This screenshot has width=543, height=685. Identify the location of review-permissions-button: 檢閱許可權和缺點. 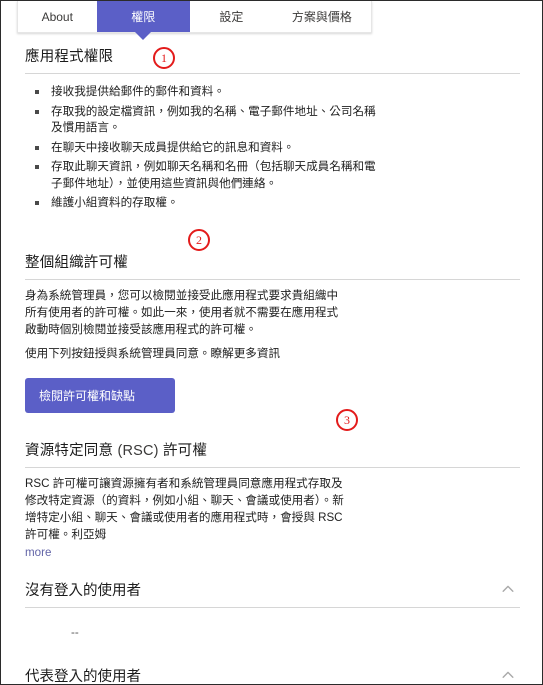
(100, 395).